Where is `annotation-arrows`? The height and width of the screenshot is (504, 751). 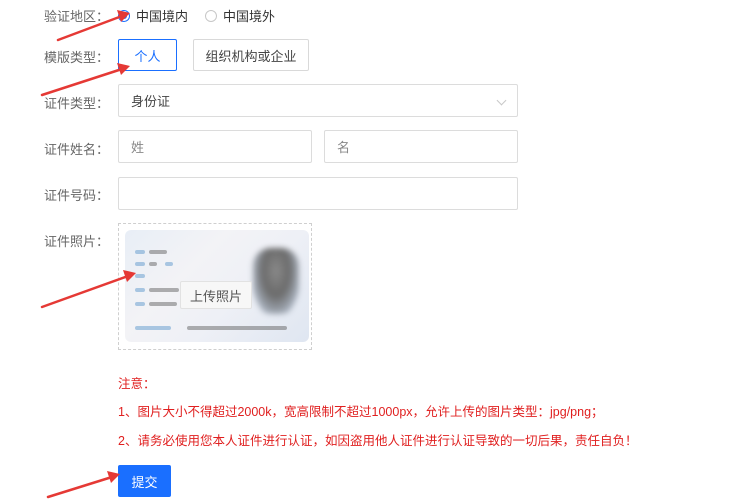
annotation-arrows is located at coordinates (88, 254).